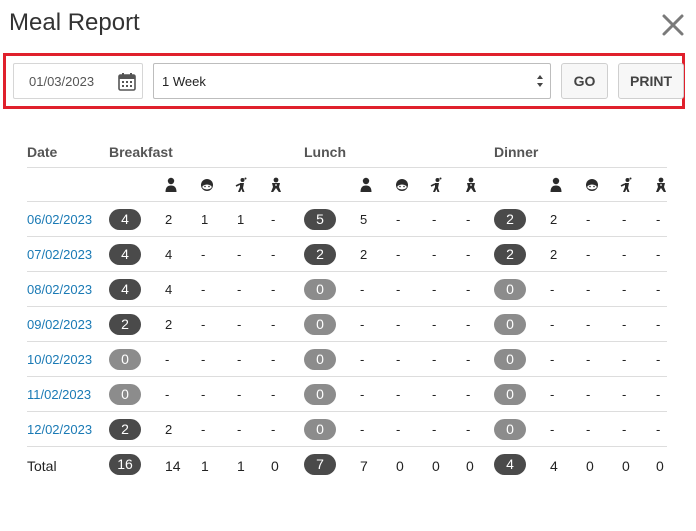 The width and height of the screenshot is (696, 531). Describe the element at coordinates (554, 466) in the screenshot. I see `dinner-adult-count: 4` at that location.